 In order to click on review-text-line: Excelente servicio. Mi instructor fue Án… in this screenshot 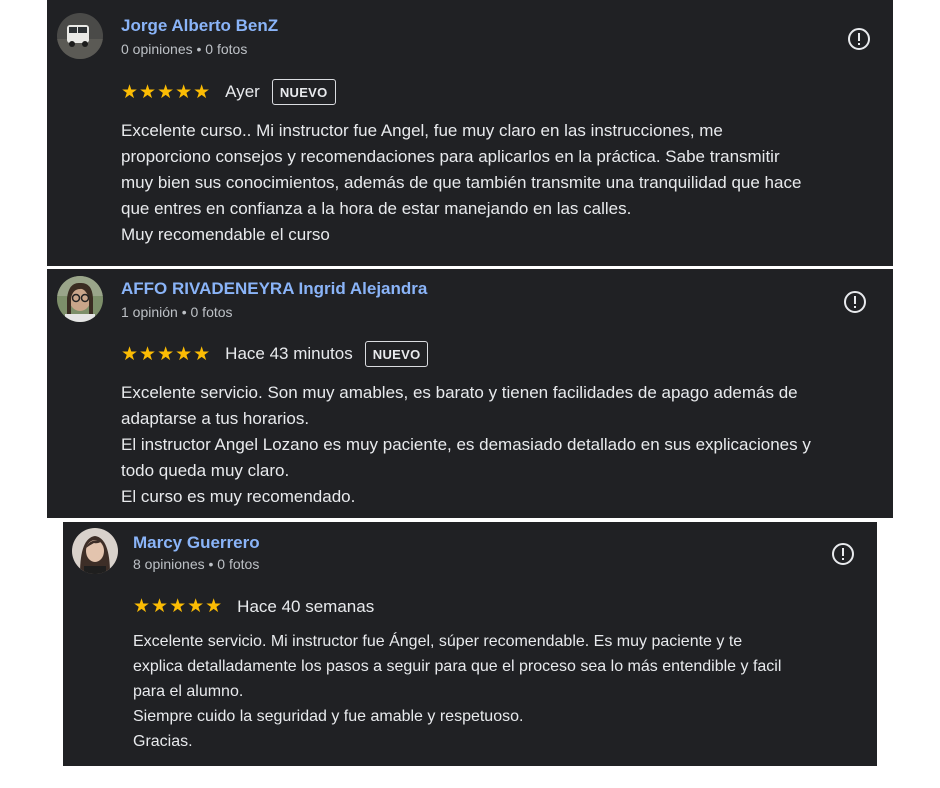, I will do `click(438, 641)`.